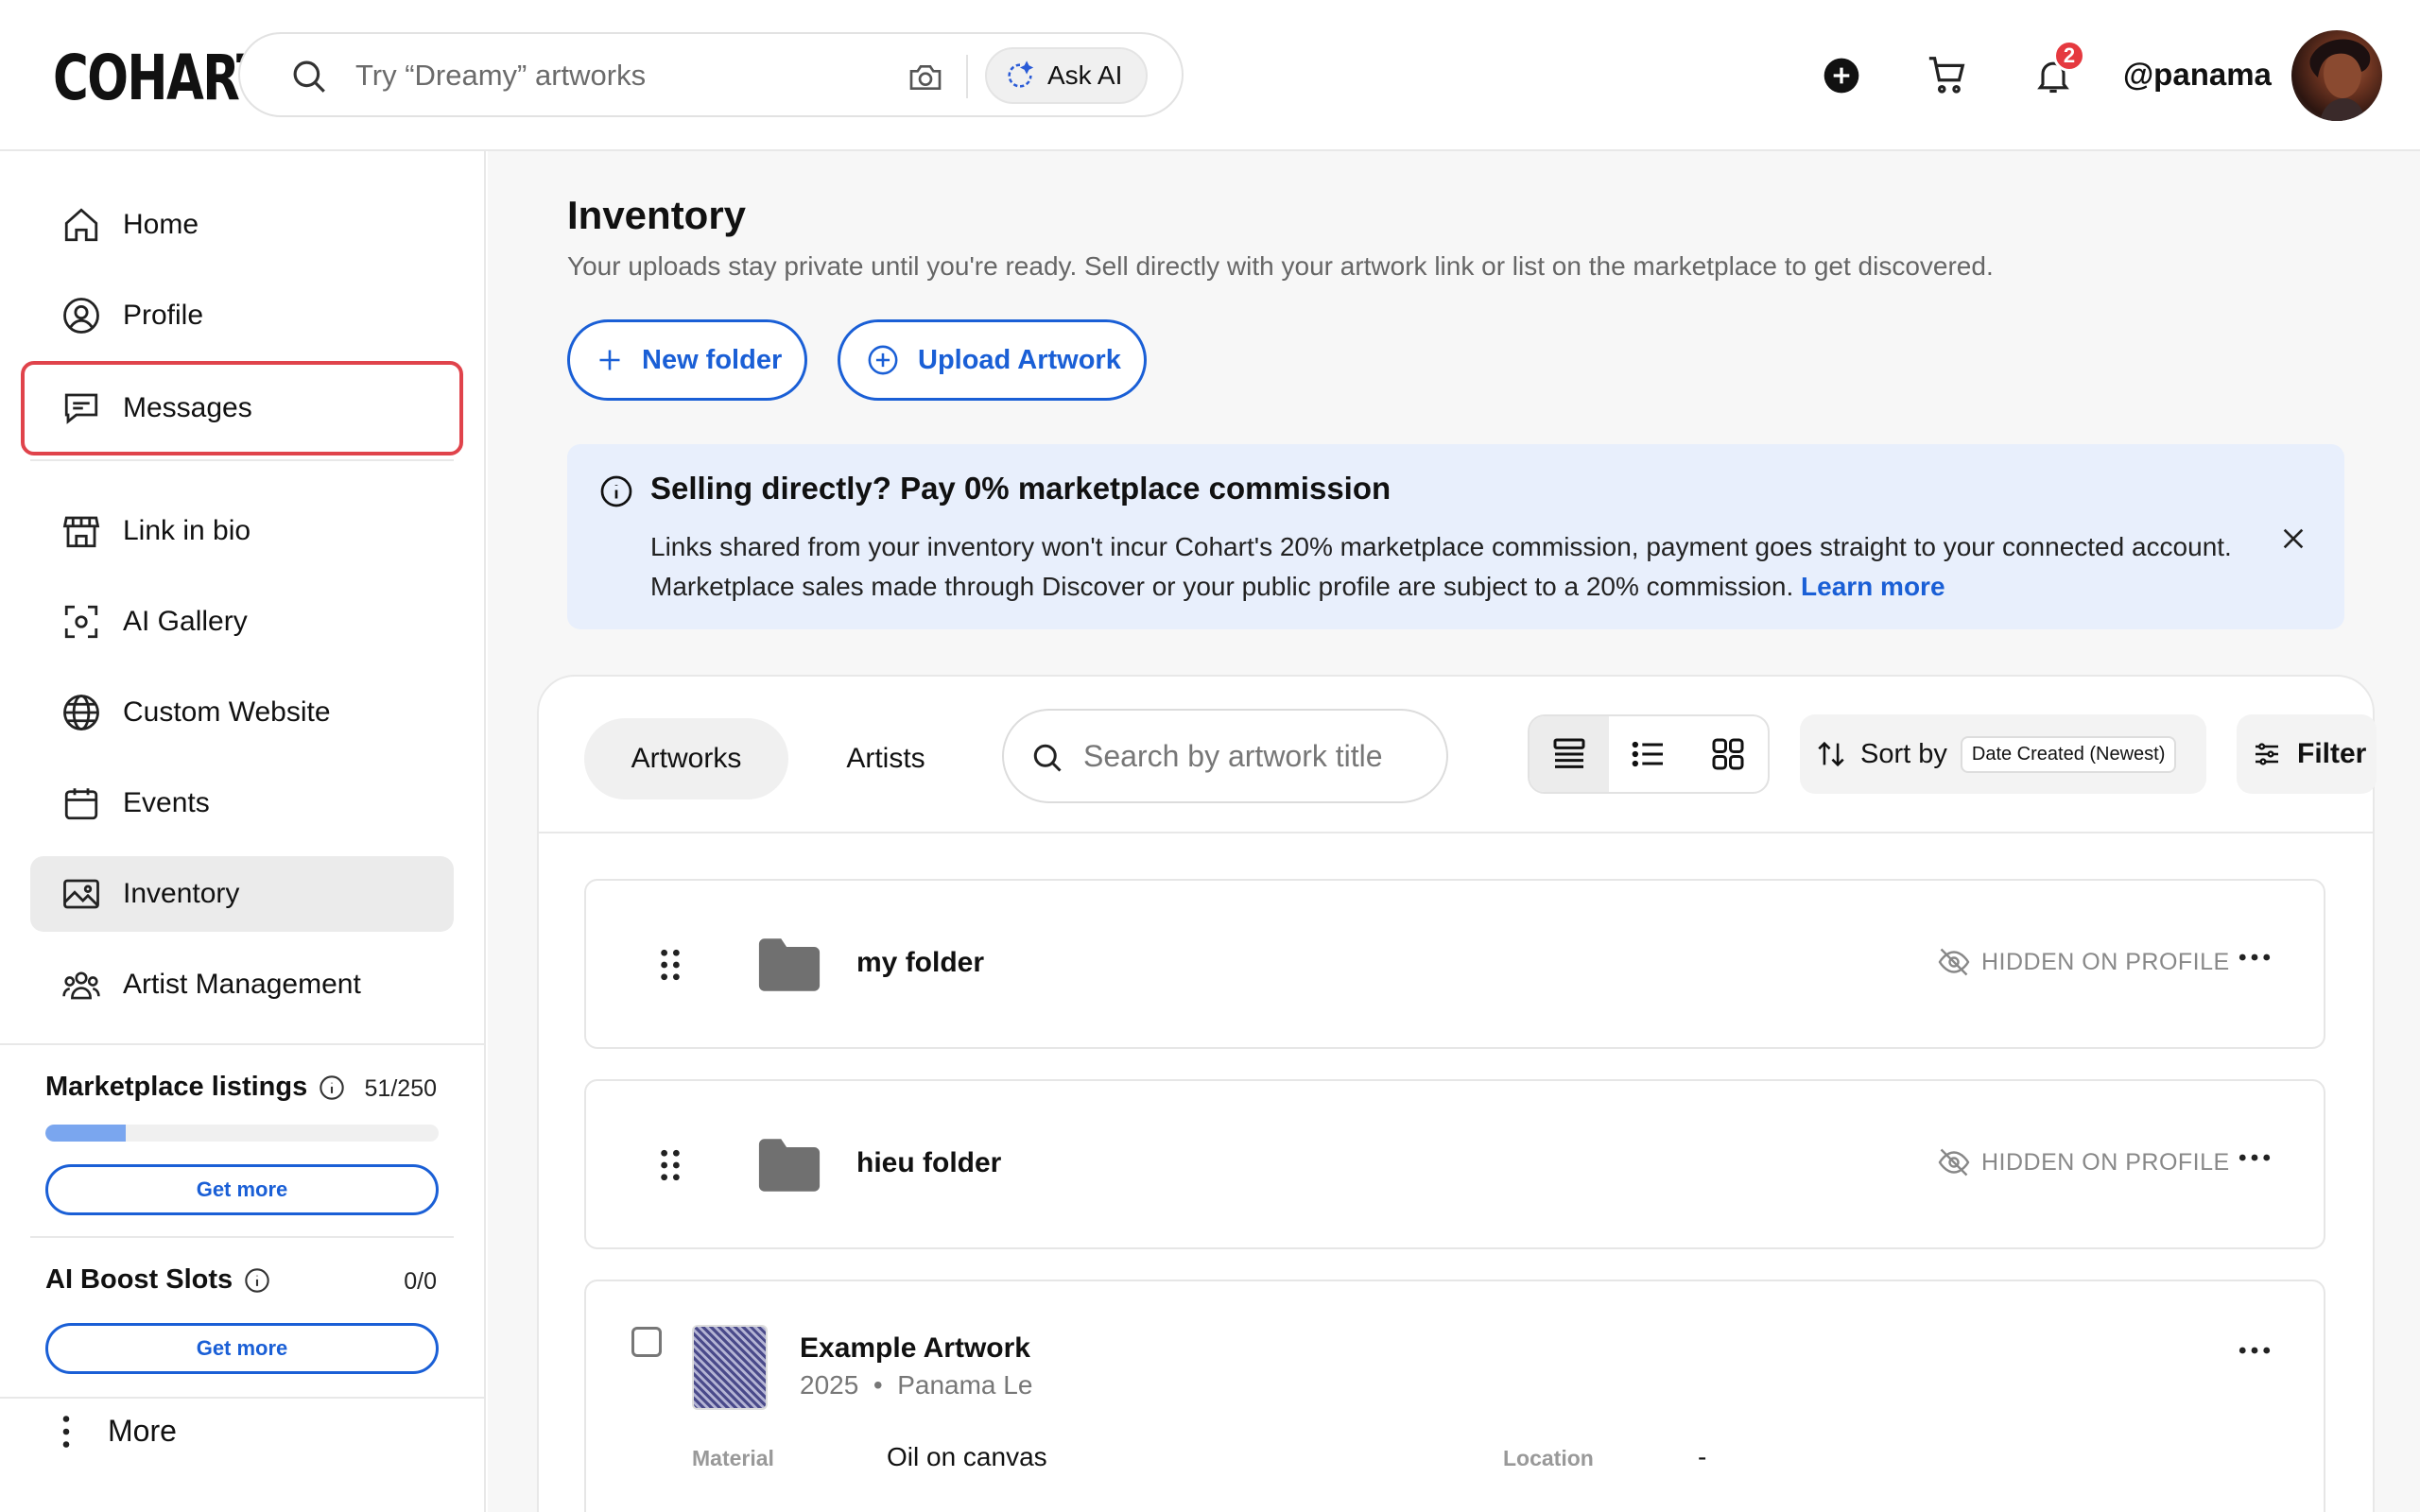 This screenshot has width=2420, height=1512. I want to click on sidebar-item-messages: Messages, so click(242, 408).